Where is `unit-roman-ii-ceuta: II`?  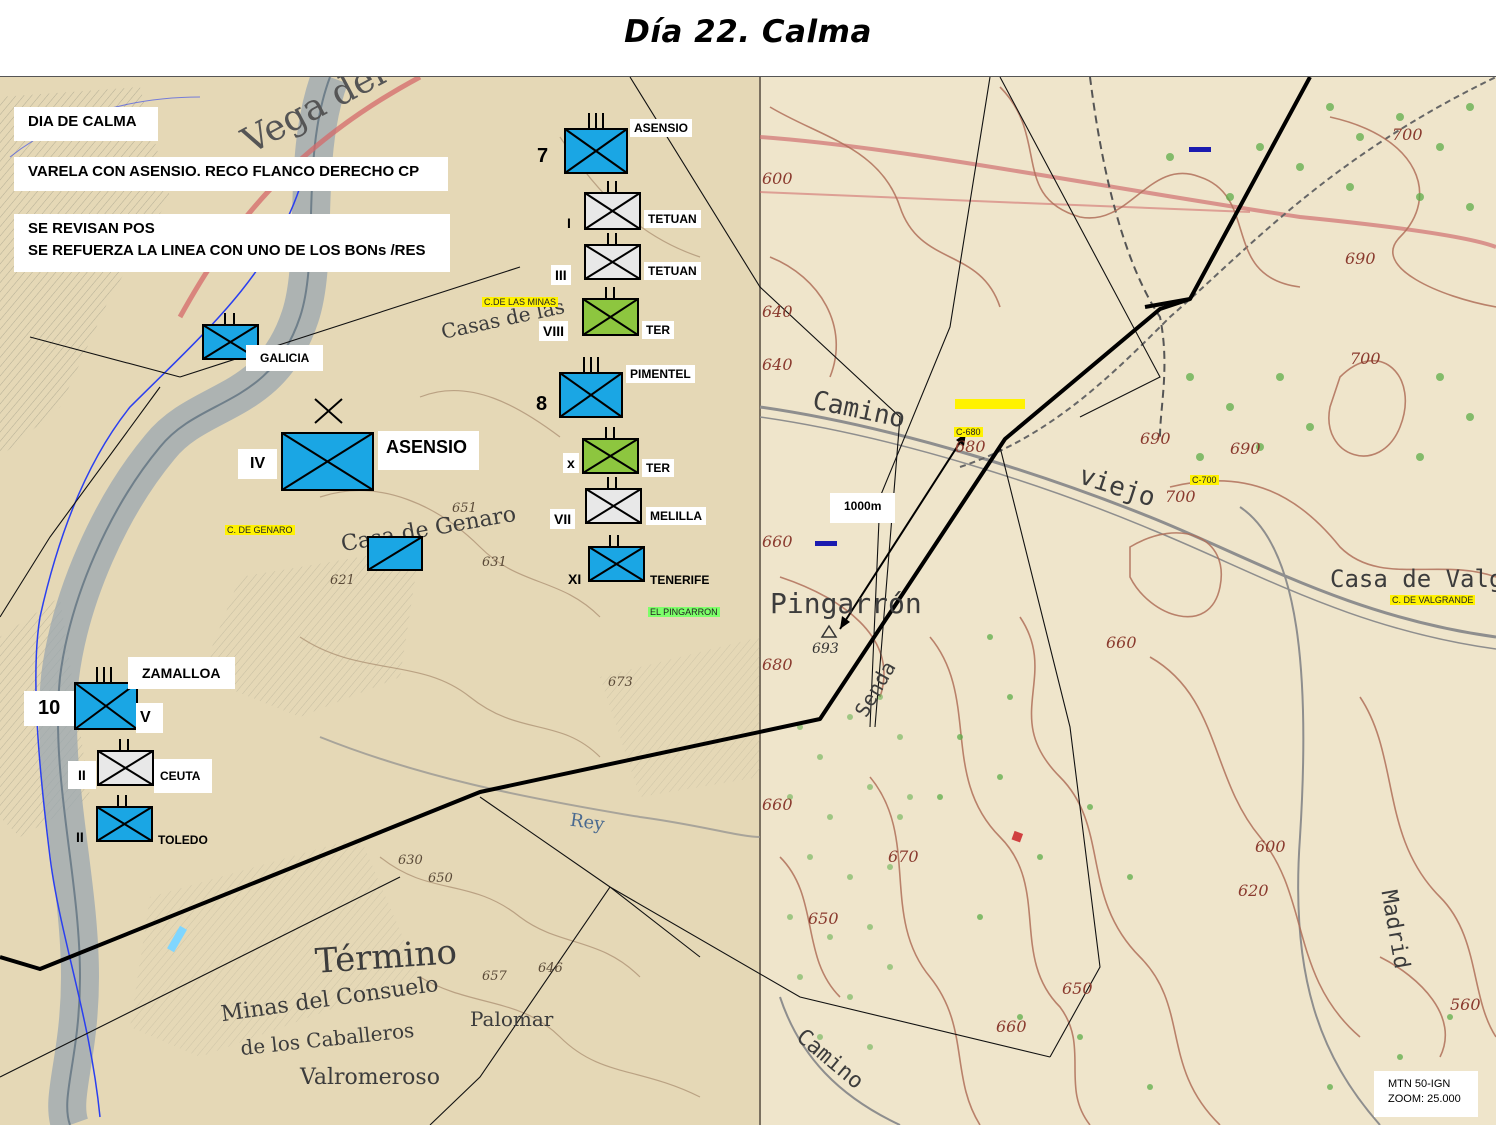
unit-roman-ii-ceuta: II is located at coordinates (82, 775).